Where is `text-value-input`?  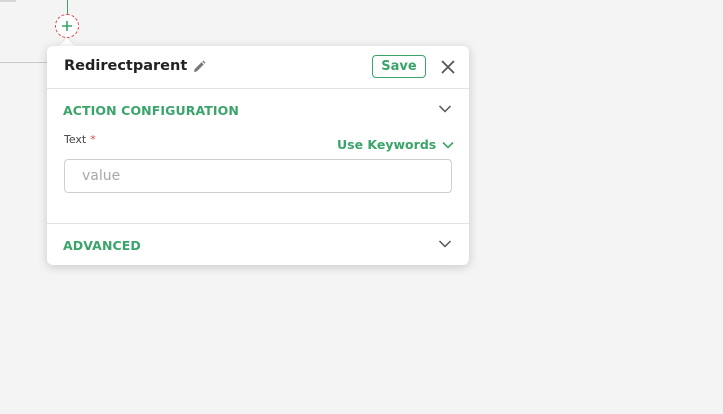 text-value-input is located at coordinates (258, 176).